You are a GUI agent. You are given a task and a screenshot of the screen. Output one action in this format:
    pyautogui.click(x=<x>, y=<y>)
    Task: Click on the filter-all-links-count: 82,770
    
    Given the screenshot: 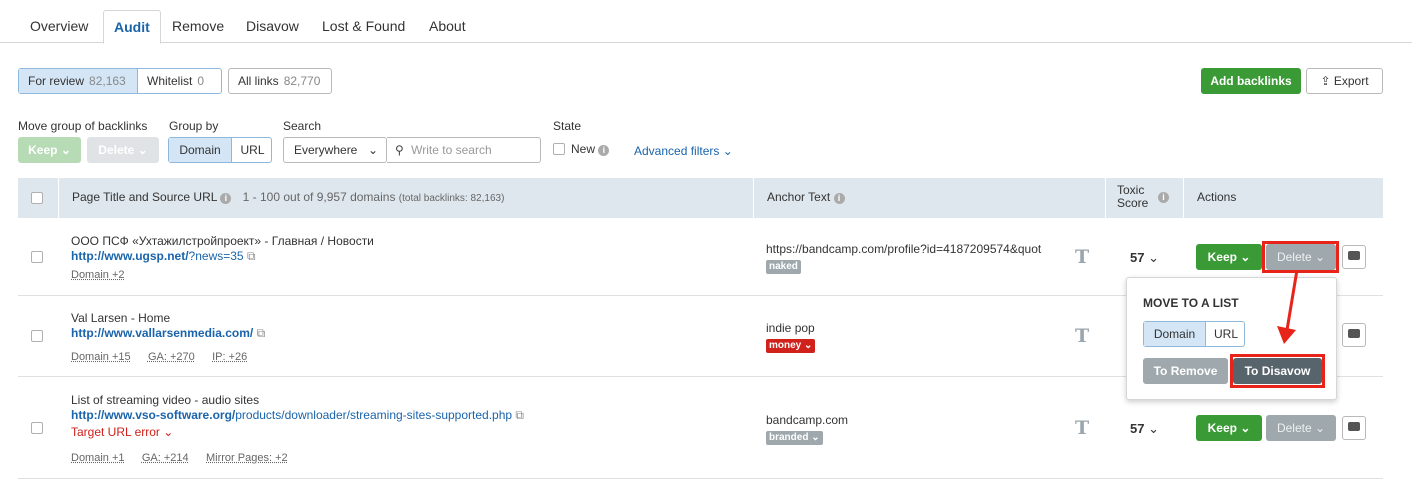 What is the action you would take?
    pyautogui.click(x=302, y=81)
    